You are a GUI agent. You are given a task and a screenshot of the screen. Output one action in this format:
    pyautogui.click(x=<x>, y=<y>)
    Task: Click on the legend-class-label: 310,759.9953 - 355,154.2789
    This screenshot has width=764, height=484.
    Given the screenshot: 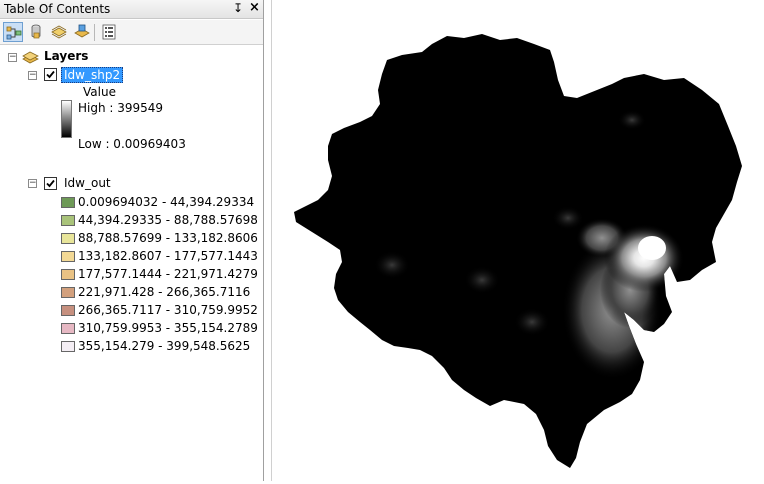 What is the action you would take?
    pyautogui.click(x=168, y=328)
    